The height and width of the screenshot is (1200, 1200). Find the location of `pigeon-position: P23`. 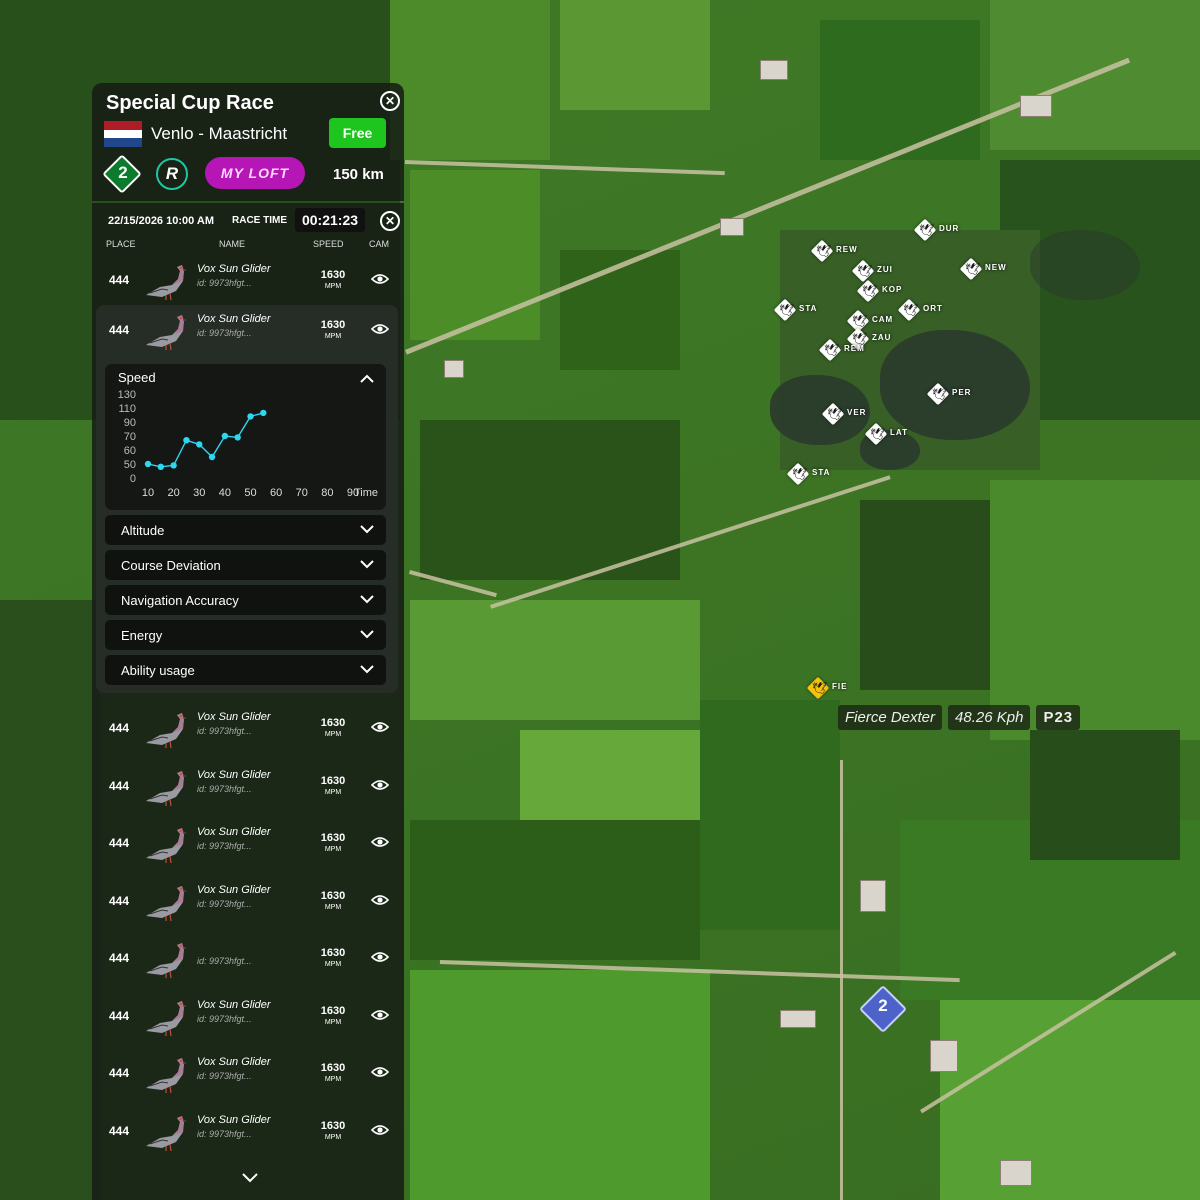

pigeon-position: P23 is located at coordinates (1058, 717).